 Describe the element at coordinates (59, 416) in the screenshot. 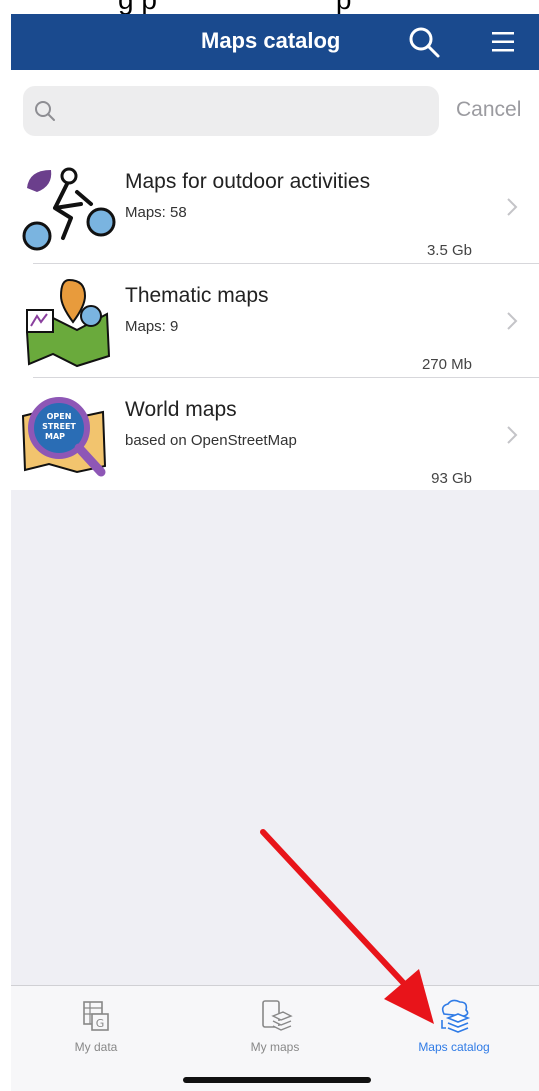

I see `svg-text: OPEN` at that location.